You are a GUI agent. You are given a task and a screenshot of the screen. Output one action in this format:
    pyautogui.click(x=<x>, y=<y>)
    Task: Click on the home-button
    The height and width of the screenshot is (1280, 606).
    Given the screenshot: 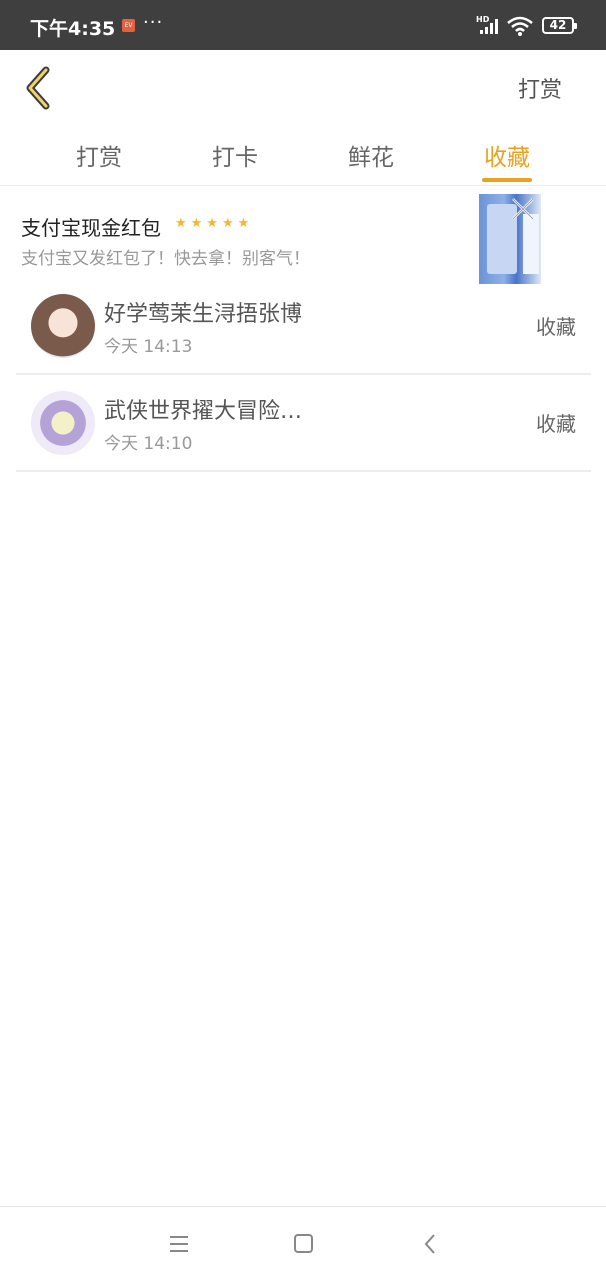 What is the action you would take?
    pyautogui.click(x=303, y=1244)
    